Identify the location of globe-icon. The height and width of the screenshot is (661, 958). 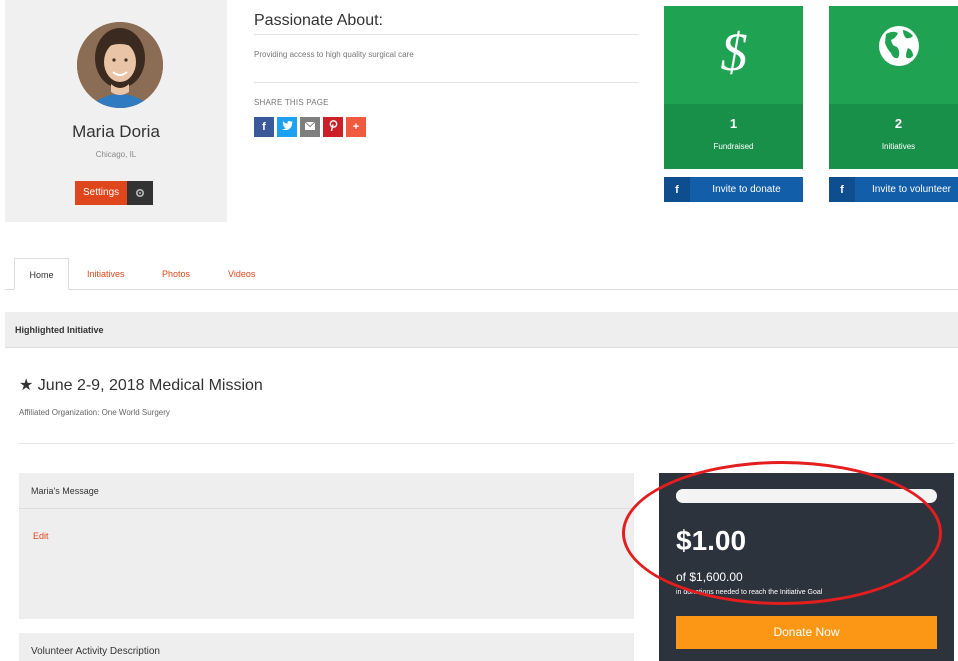
(893, 47).